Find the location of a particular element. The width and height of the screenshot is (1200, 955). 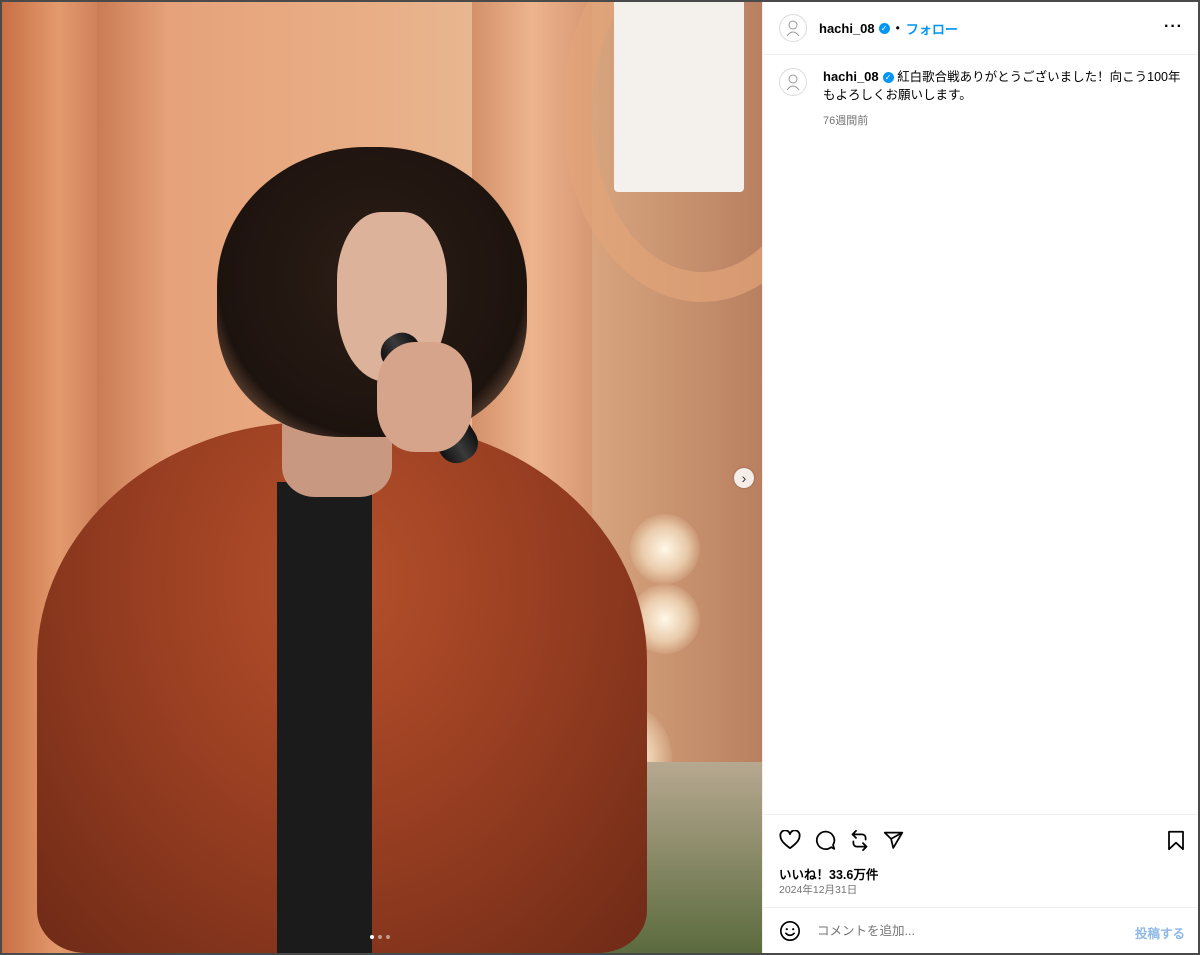

post-header: hachi_08 ✓ • フォロー ··· is located at coordinates (980, 28).